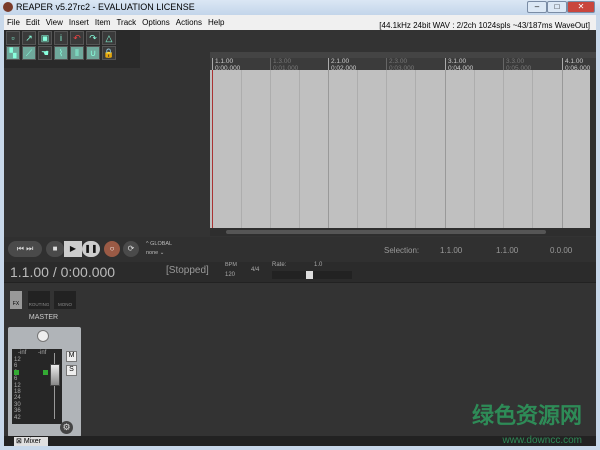 The height and width of the screenshot is (450, 600). I want to click on selection-length: 0.0.00, so click(561, 250).